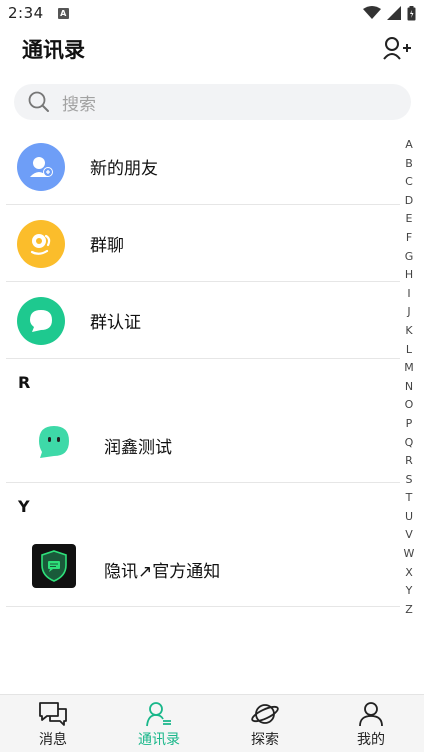 The height and width of the screenshot is (752, 424). Describe the element at coordinates (409, 573) in the screenshot. I see `index-letter: X` at that location.